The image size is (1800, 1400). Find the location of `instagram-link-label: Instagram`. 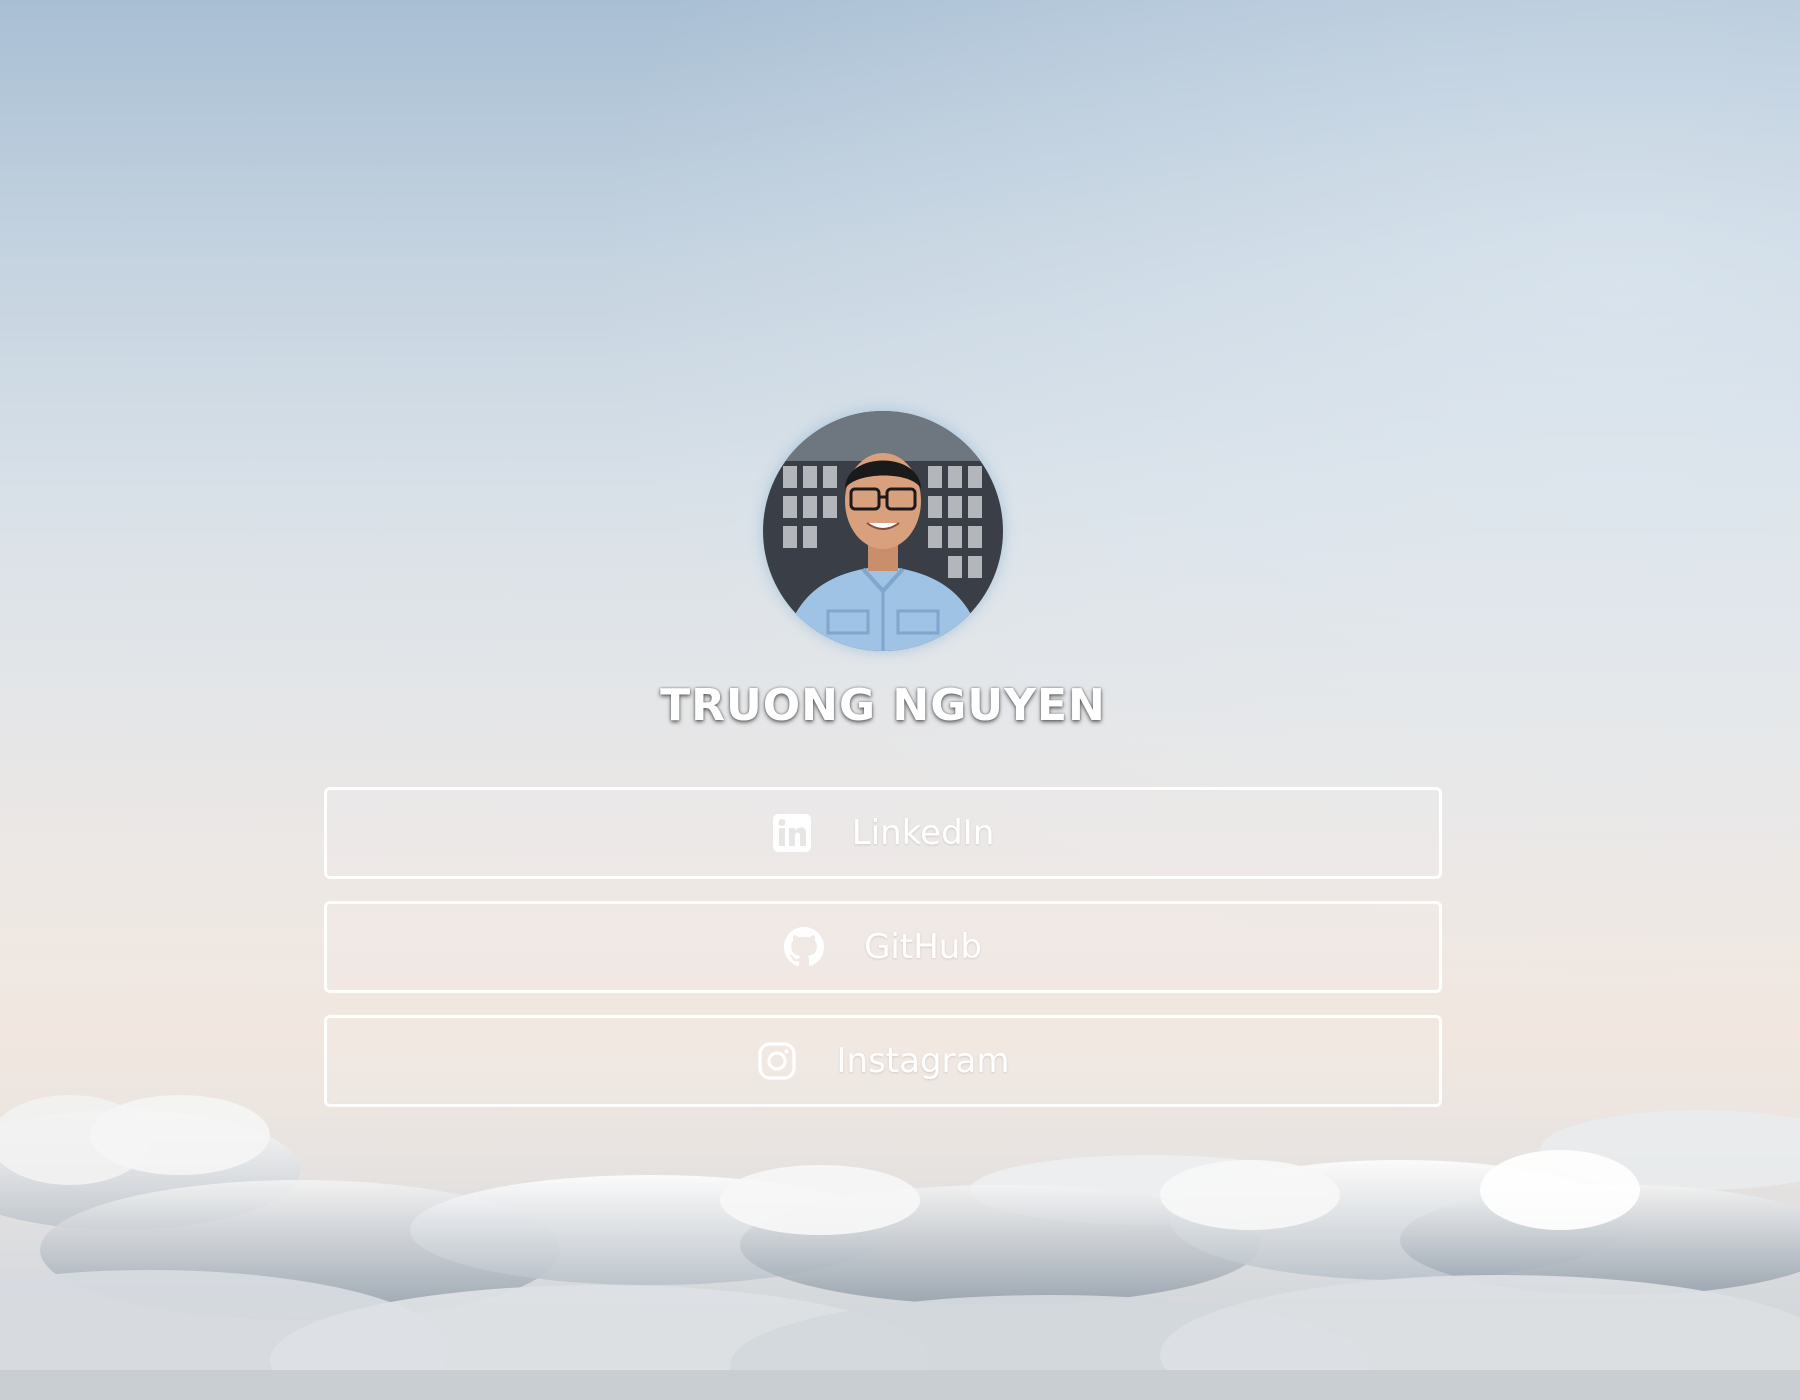

instagram-link-label: Instagram is located at coordinates (923, 1061).